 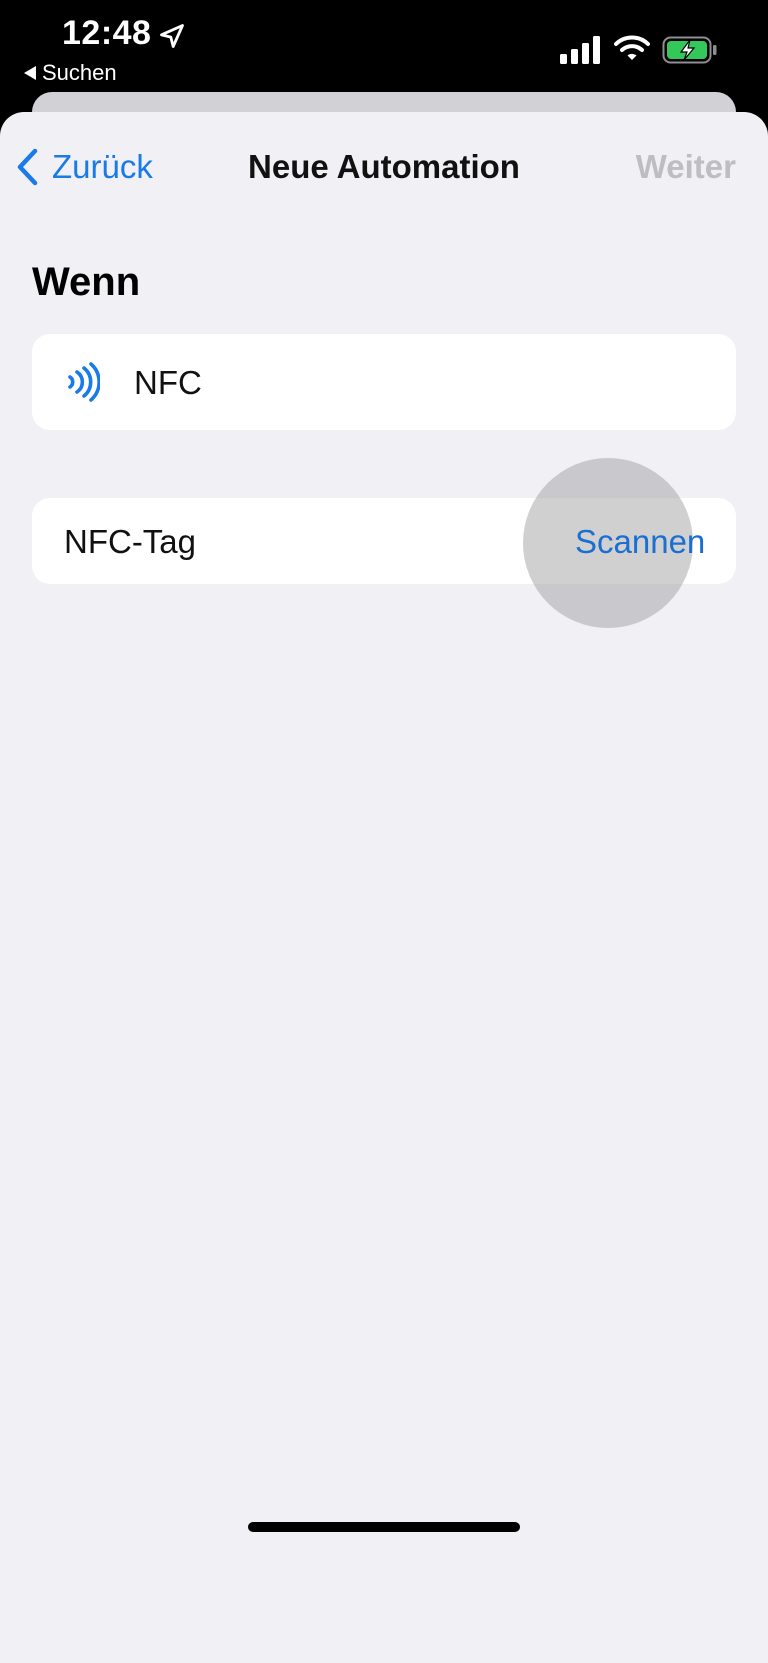 I want to click on next-button: Weiter, so click(x=686, y=167).